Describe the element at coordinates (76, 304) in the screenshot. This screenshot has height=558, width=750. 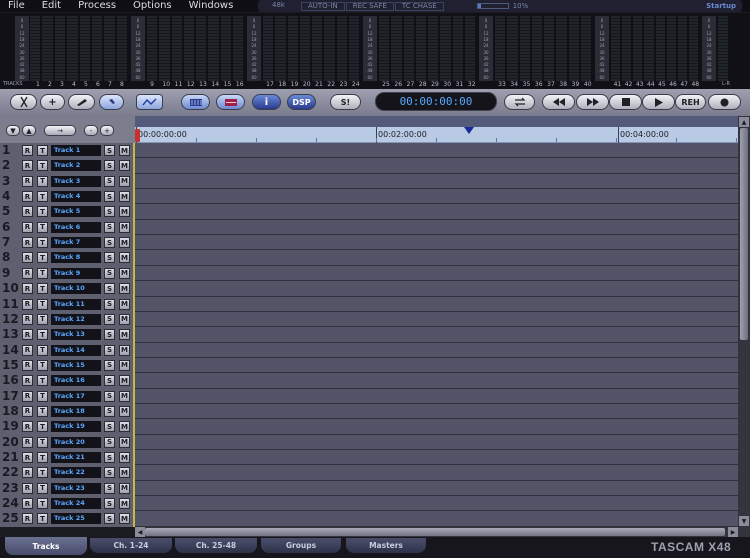
I see `track-name: Track 11` at that location.